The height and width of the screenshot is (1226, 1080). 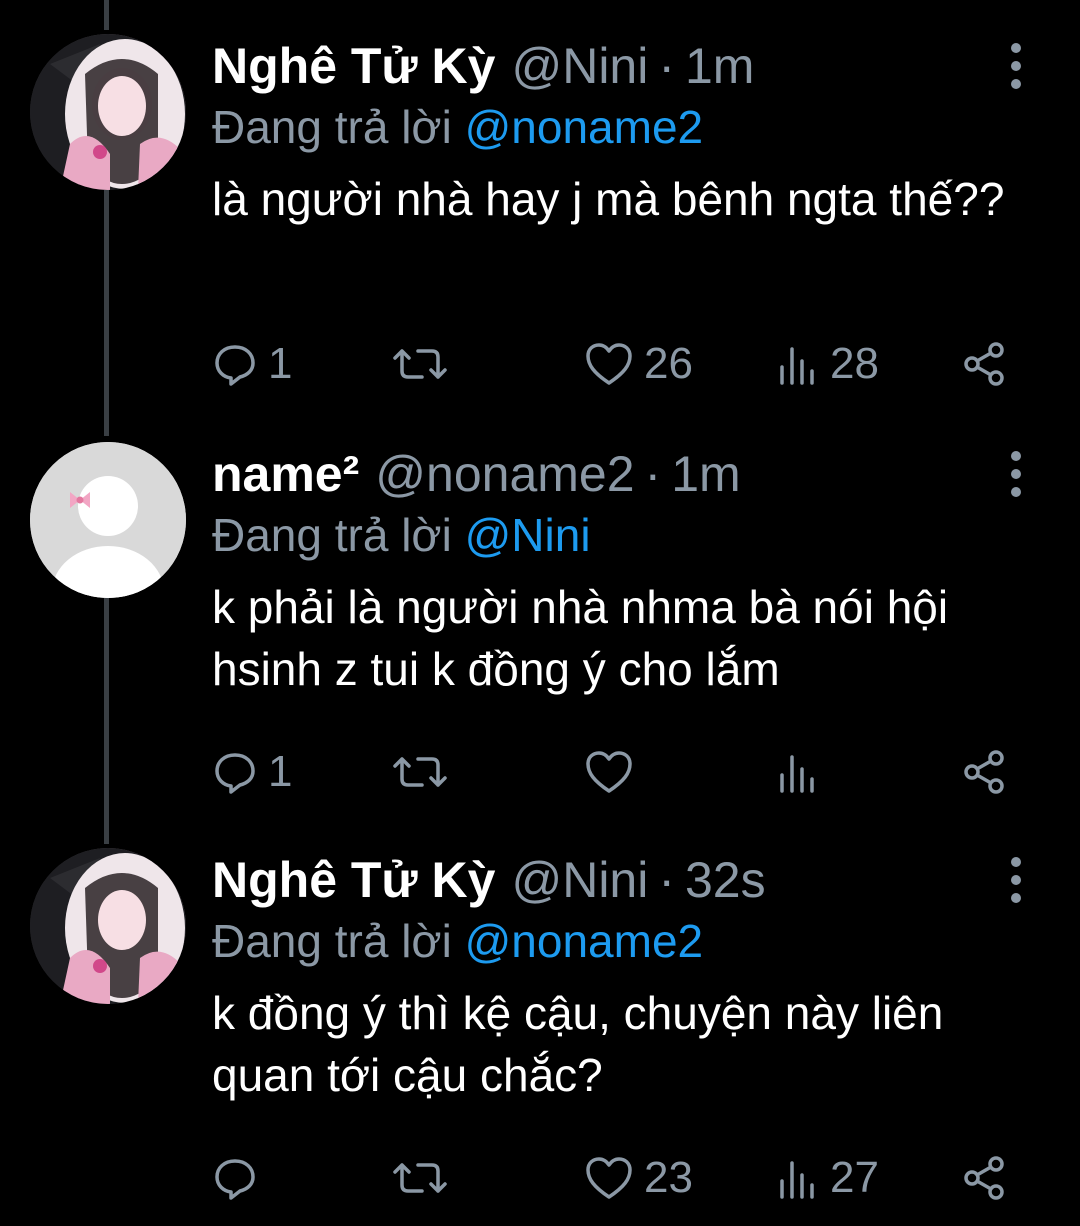 What do you see at coordinates (725, 880) in the screenshot?
I see `timestamp: 32s` at bounding box center [725, 880].